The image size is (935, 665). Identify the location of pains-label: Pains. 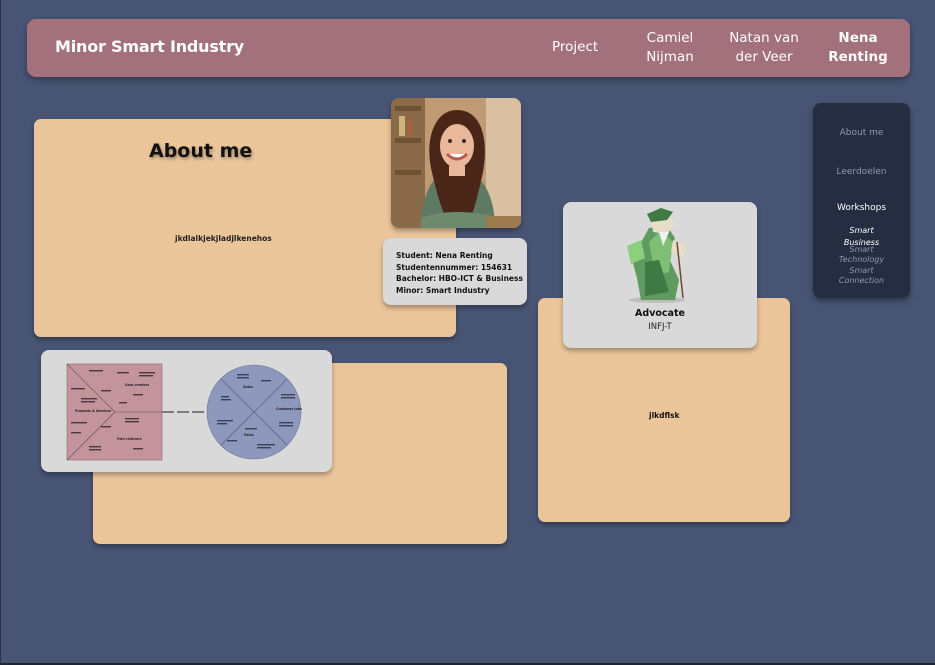
(249, 435).